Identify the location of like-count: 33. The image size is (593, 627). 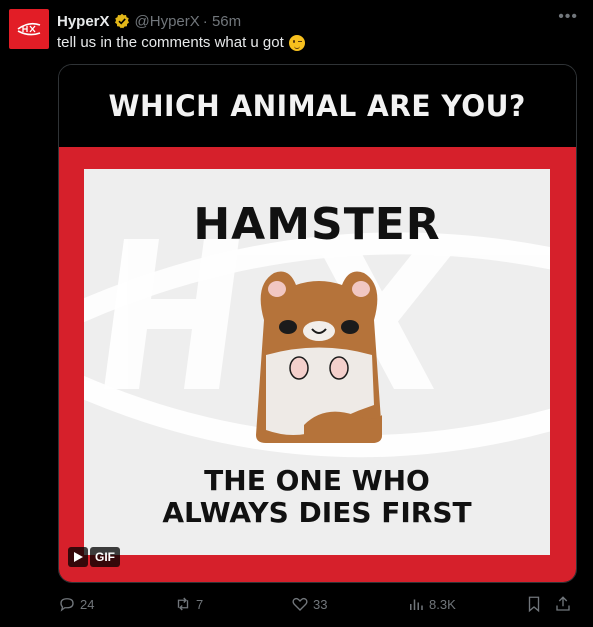
(320, 604).